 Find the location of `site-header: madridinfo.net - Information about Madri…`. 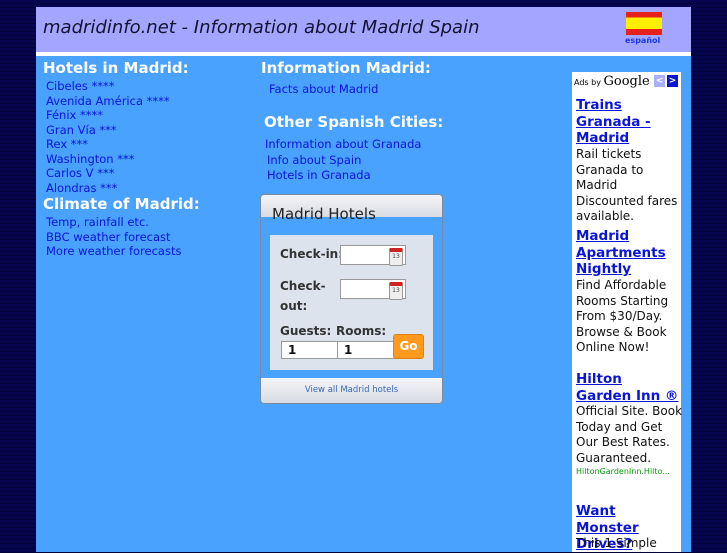

site-header: madridinfo.net - Information about Madri… is located at coordinates (363, 31).